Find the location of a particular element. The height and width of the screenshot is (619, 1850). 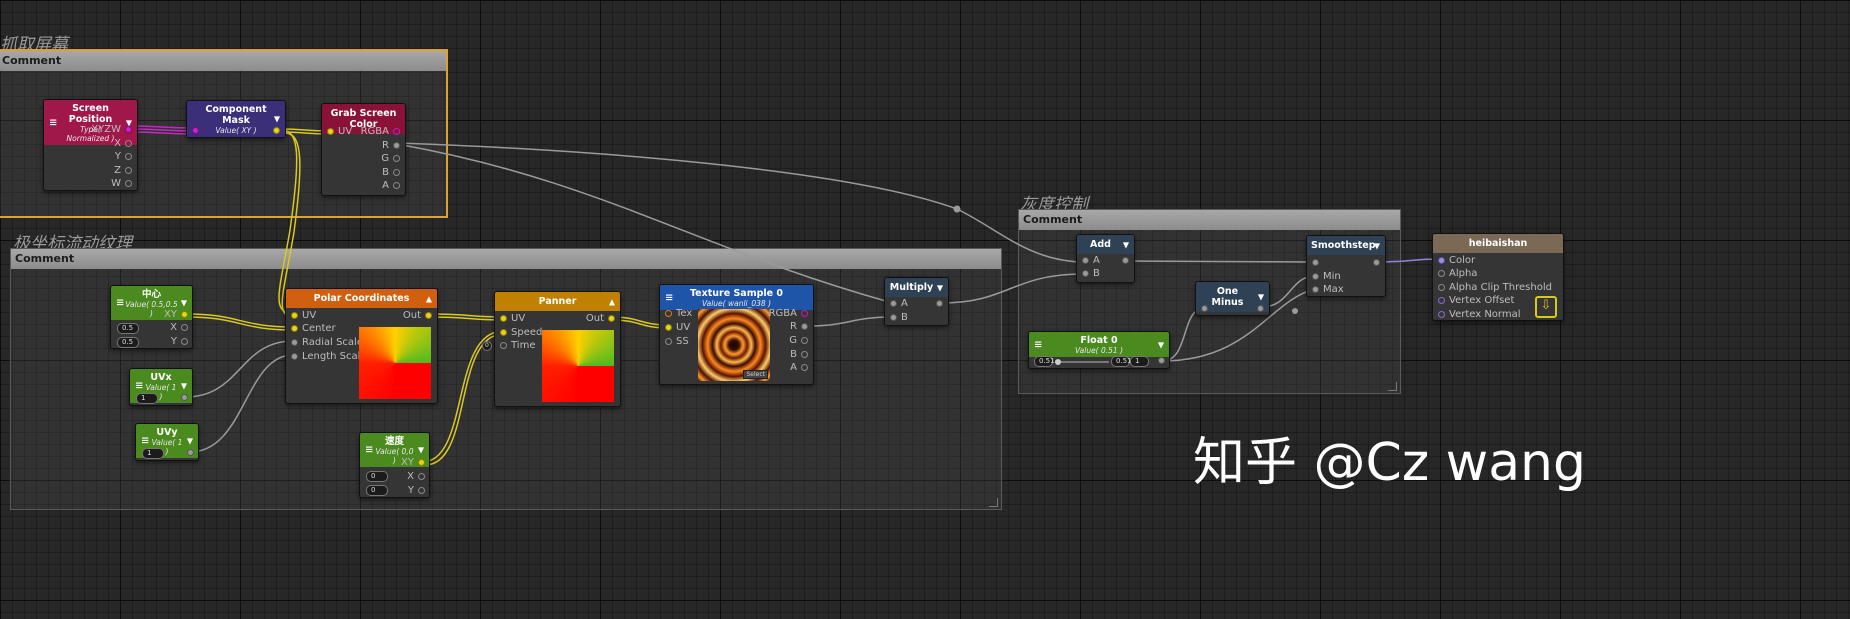

port-time: Time is located at coordinates (517, 346).